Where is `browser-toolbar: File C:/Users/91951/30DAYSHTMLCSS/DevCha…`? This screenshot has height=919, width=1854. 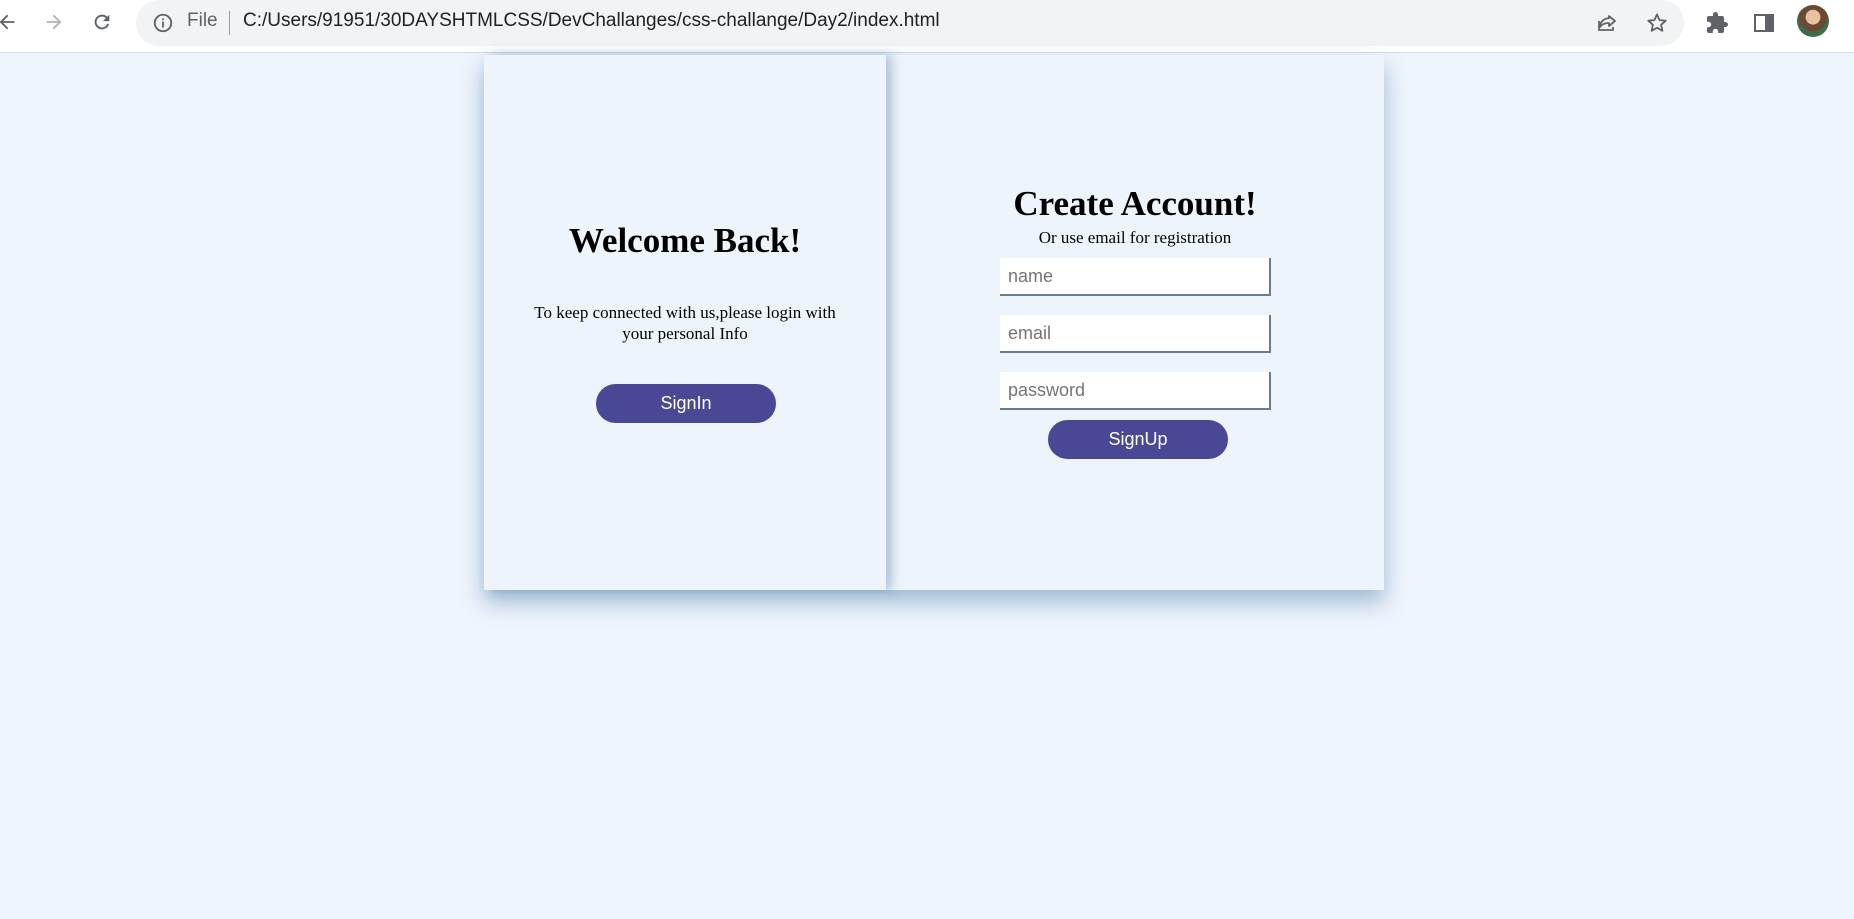 browser-toolbar: File C:/Users/91951/30DAYSHTMLCSS/DevCha… is located at coordinates (927, 26).